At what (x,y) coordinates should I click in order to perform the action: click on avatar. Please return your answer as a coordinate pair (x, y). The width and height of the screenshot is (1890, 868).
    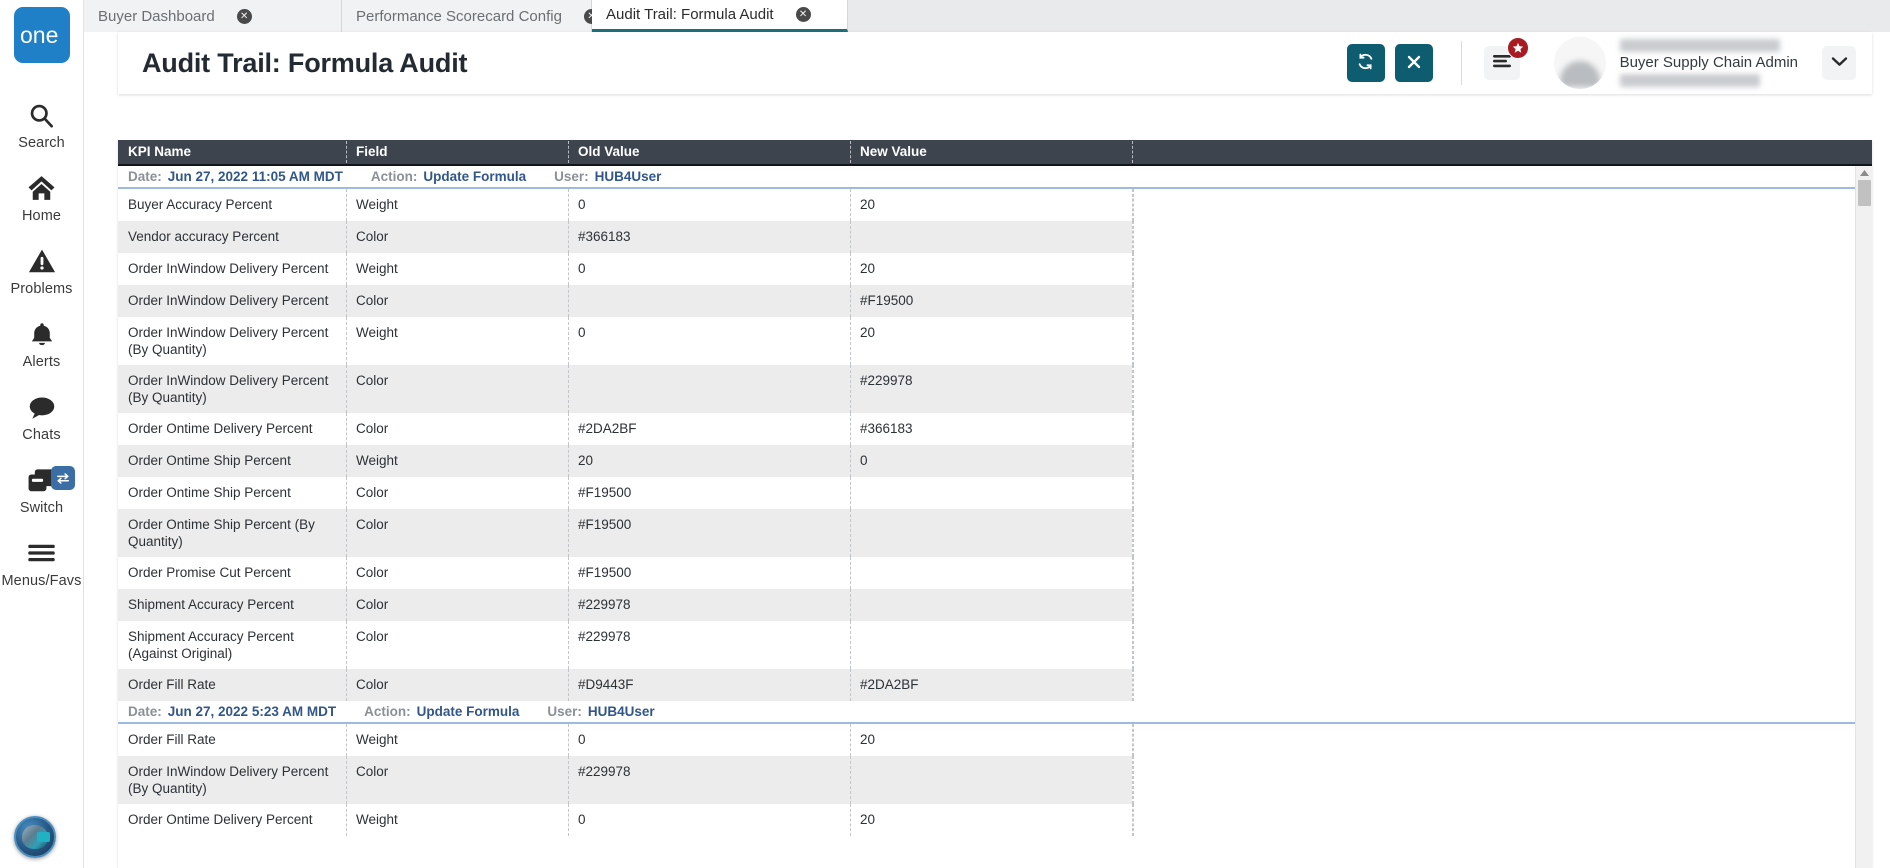
    Looking at the image, I should click on (1579, 63).